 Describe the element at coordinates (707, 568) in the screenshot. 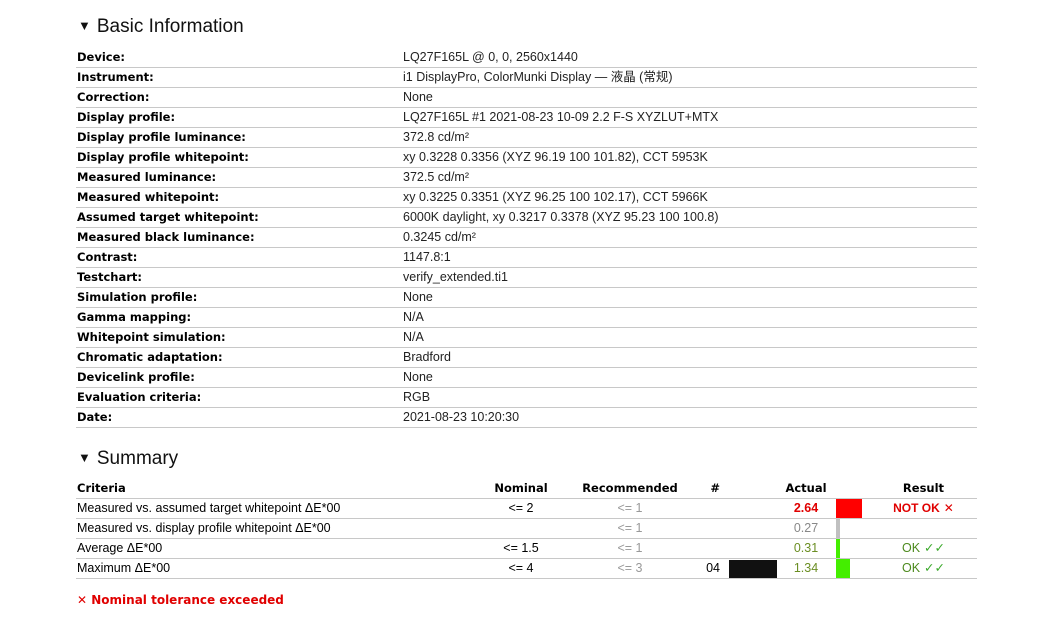

I see `patch-number-cell: 04` at that location.